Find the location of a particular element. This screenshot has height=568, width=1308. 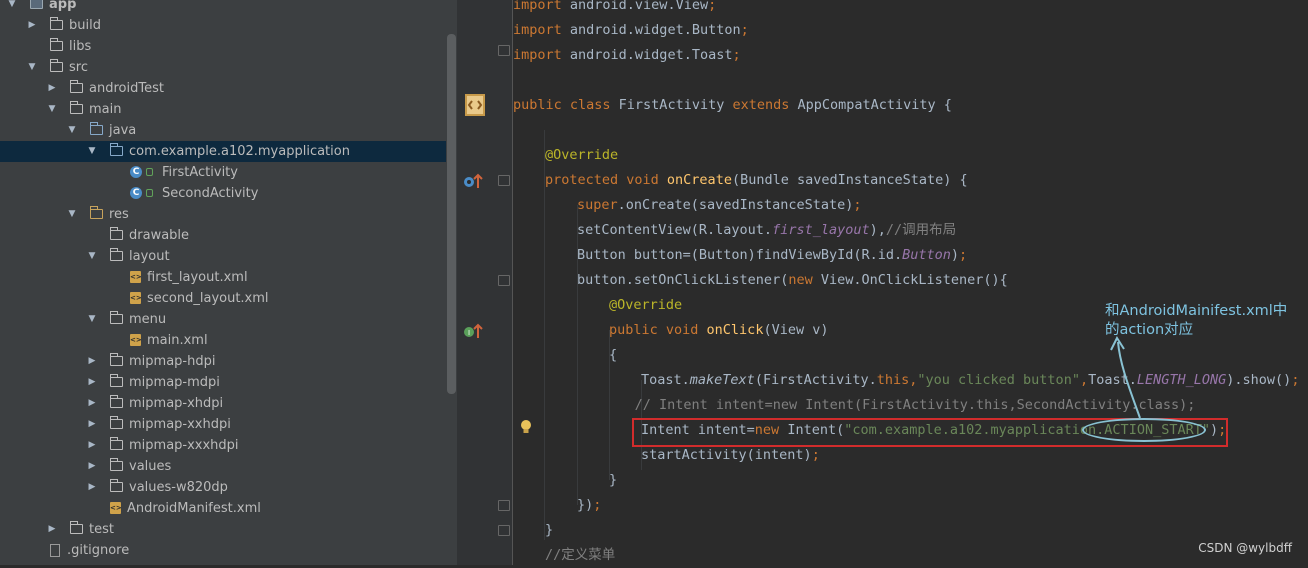

code-token: Toast. is located at coordinates (665, 380).